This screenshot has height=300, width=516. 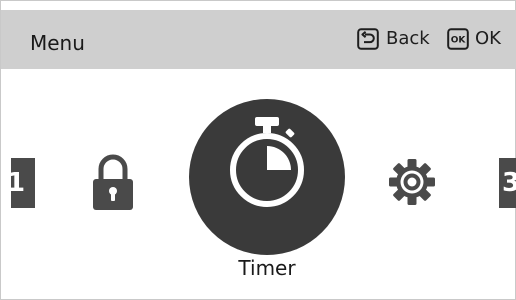 What do you see at coordinates (412, 182) in the screenshot?
I see `gear-icon` at bounding box center [412, 182].